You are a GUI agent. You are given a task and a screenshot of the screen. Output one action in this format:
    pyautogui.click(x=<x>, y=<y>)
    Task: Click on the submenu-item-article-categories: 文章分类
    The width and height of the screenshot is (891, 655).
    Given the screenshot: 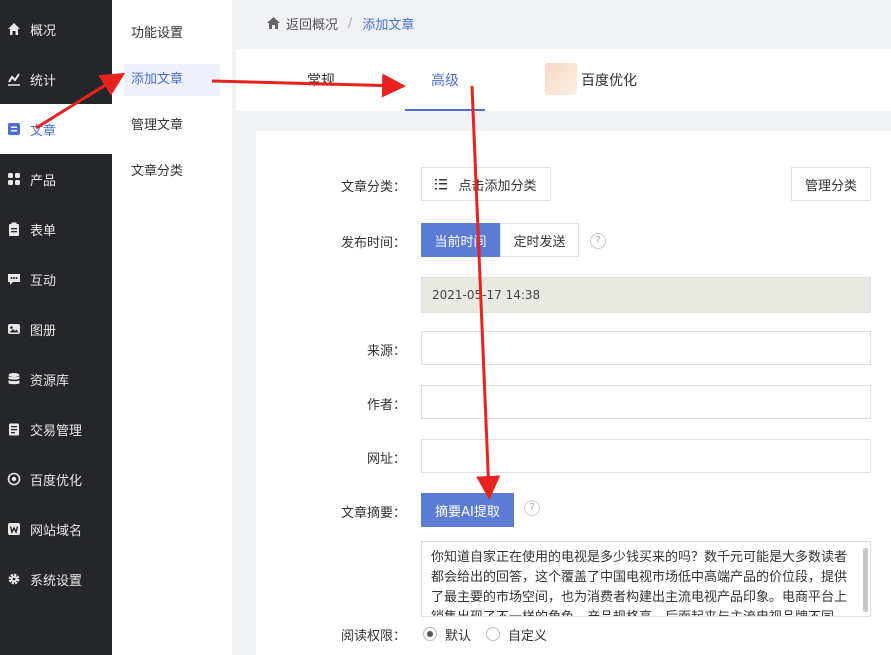 What is the action you would take?
    pyautogui.click(x=172, y=172)
    